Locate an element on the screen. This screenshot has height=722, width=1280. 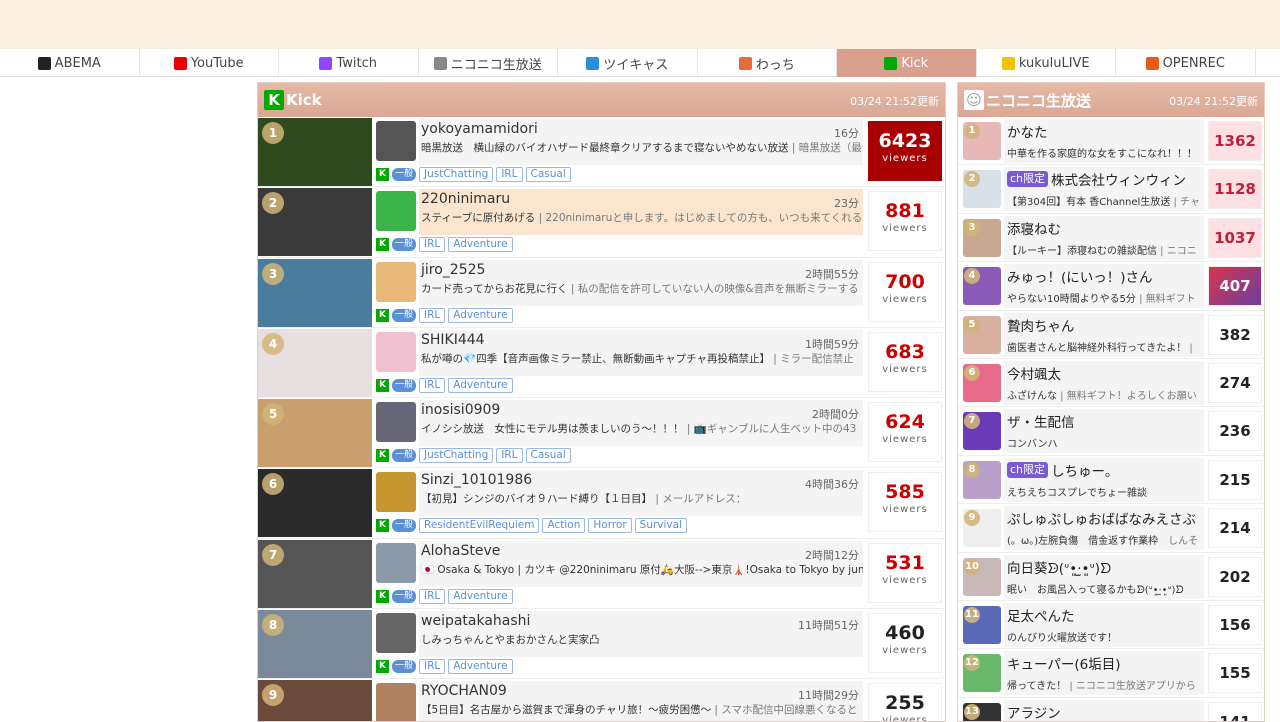
stream-thumbnail: 7 is located at coordinates (315, 573).